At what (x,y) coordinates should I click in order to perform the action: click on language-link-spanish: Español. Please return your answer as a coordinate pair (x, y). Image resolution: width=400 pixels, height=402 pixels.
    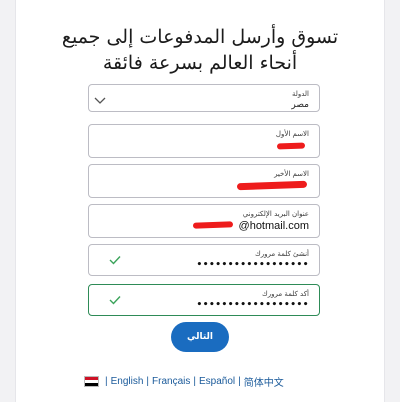
    Looking at the image, I should click on (217, 381).